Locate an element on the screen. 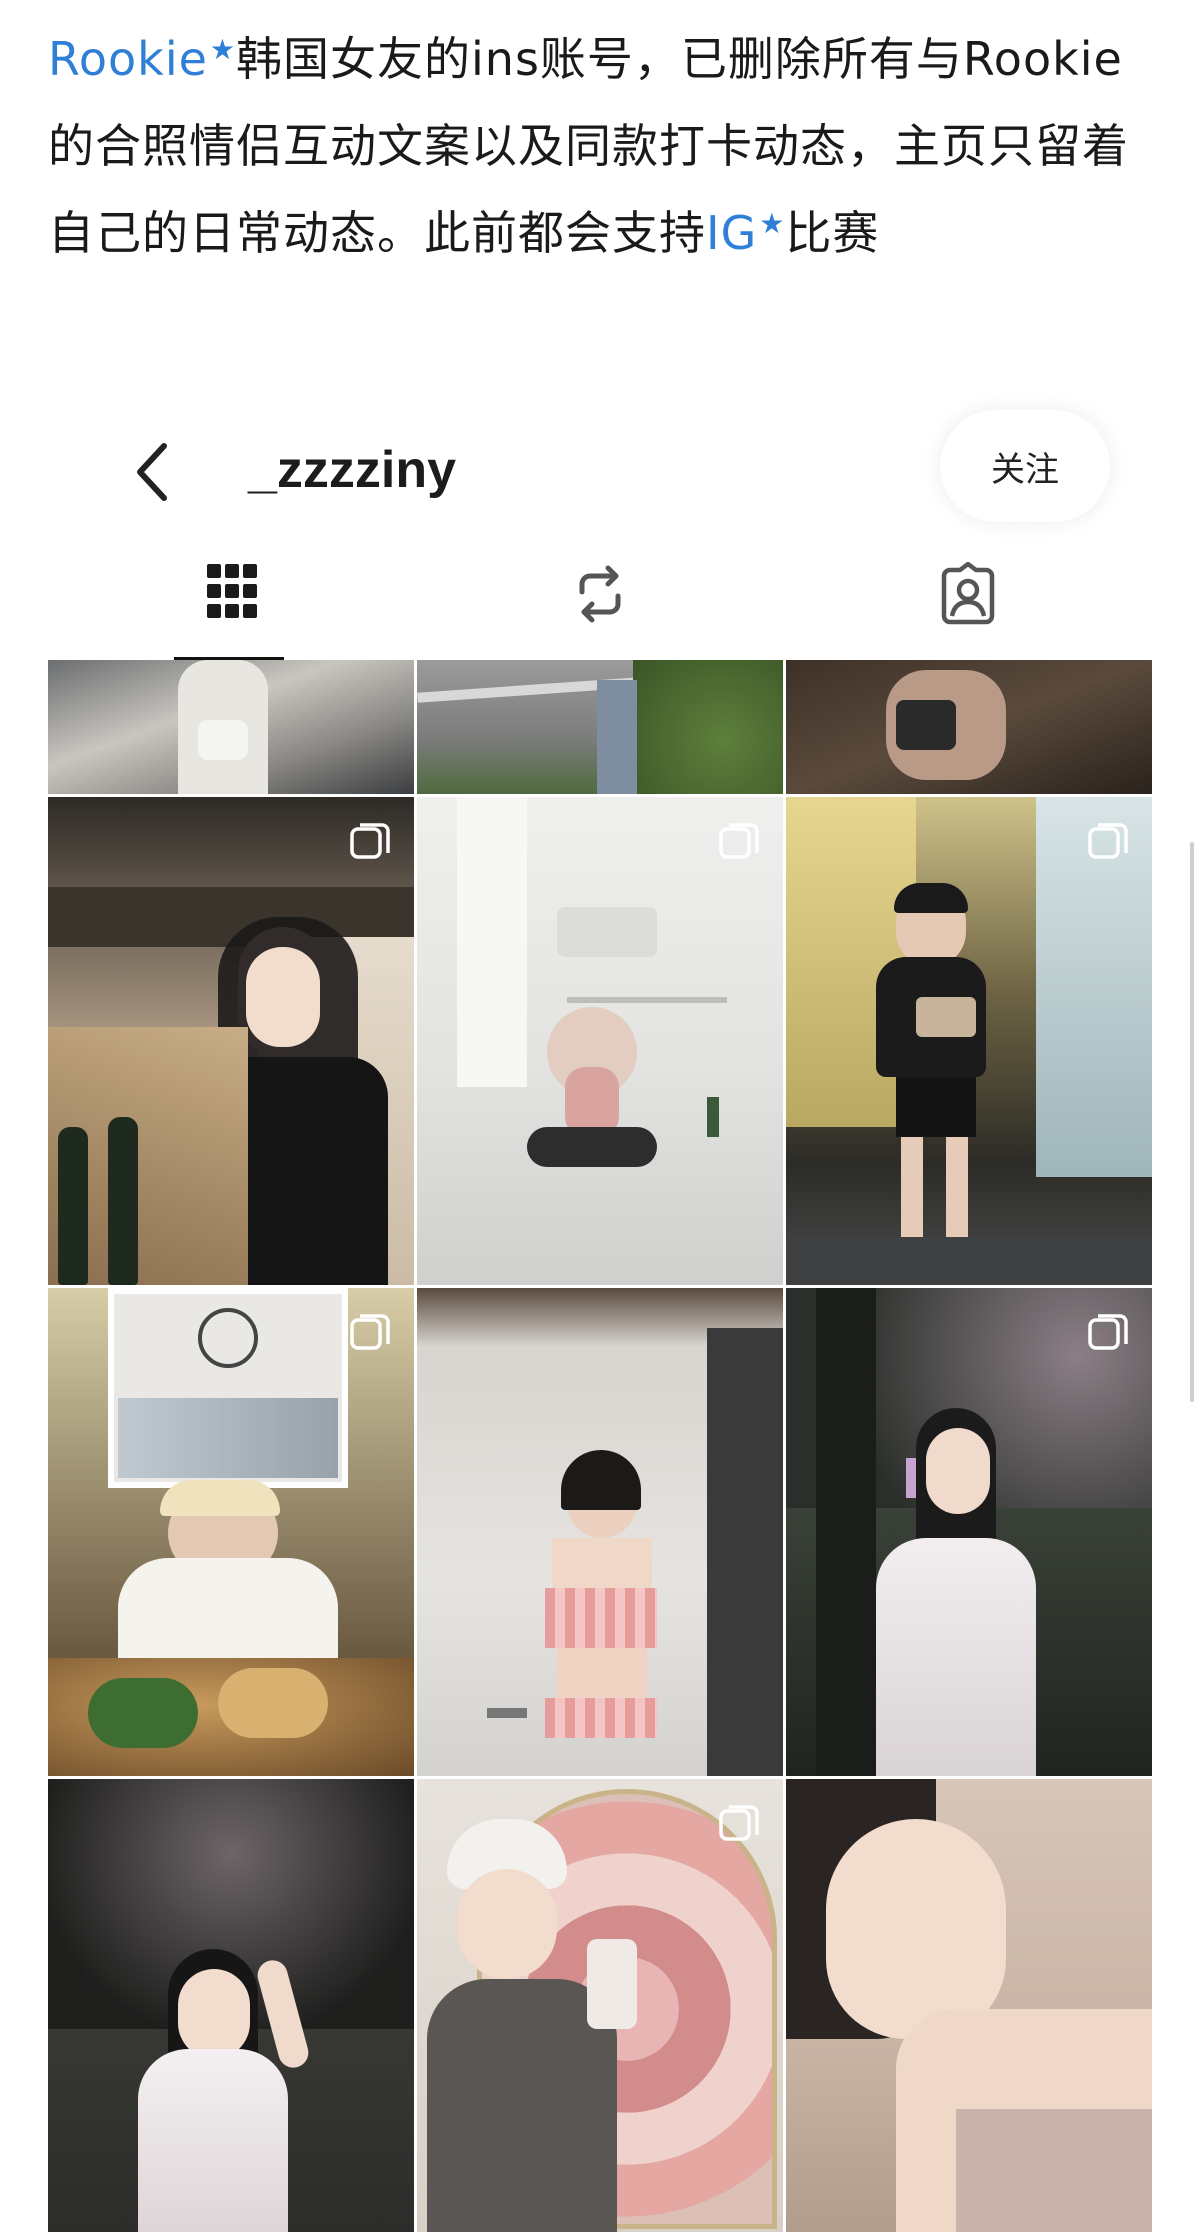 The height and width of the screenshot is (2232, 1200). hashtag-ig: IG★ is located at coordinates (745, 233).